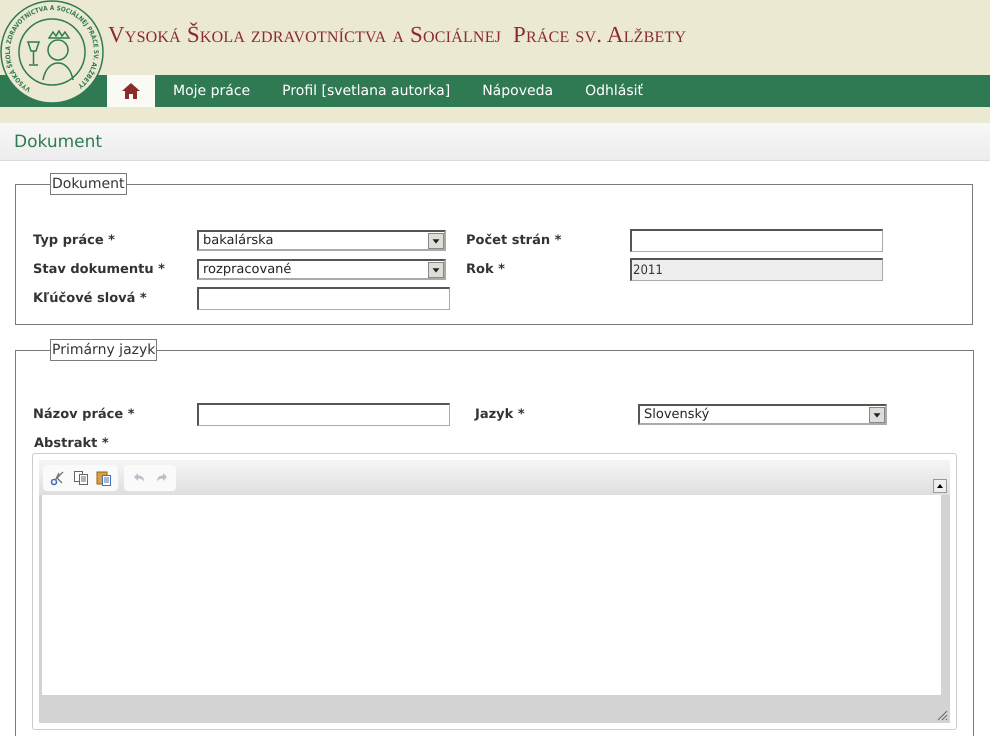  I want to click on page-title: Dokument, so click(58, 142).